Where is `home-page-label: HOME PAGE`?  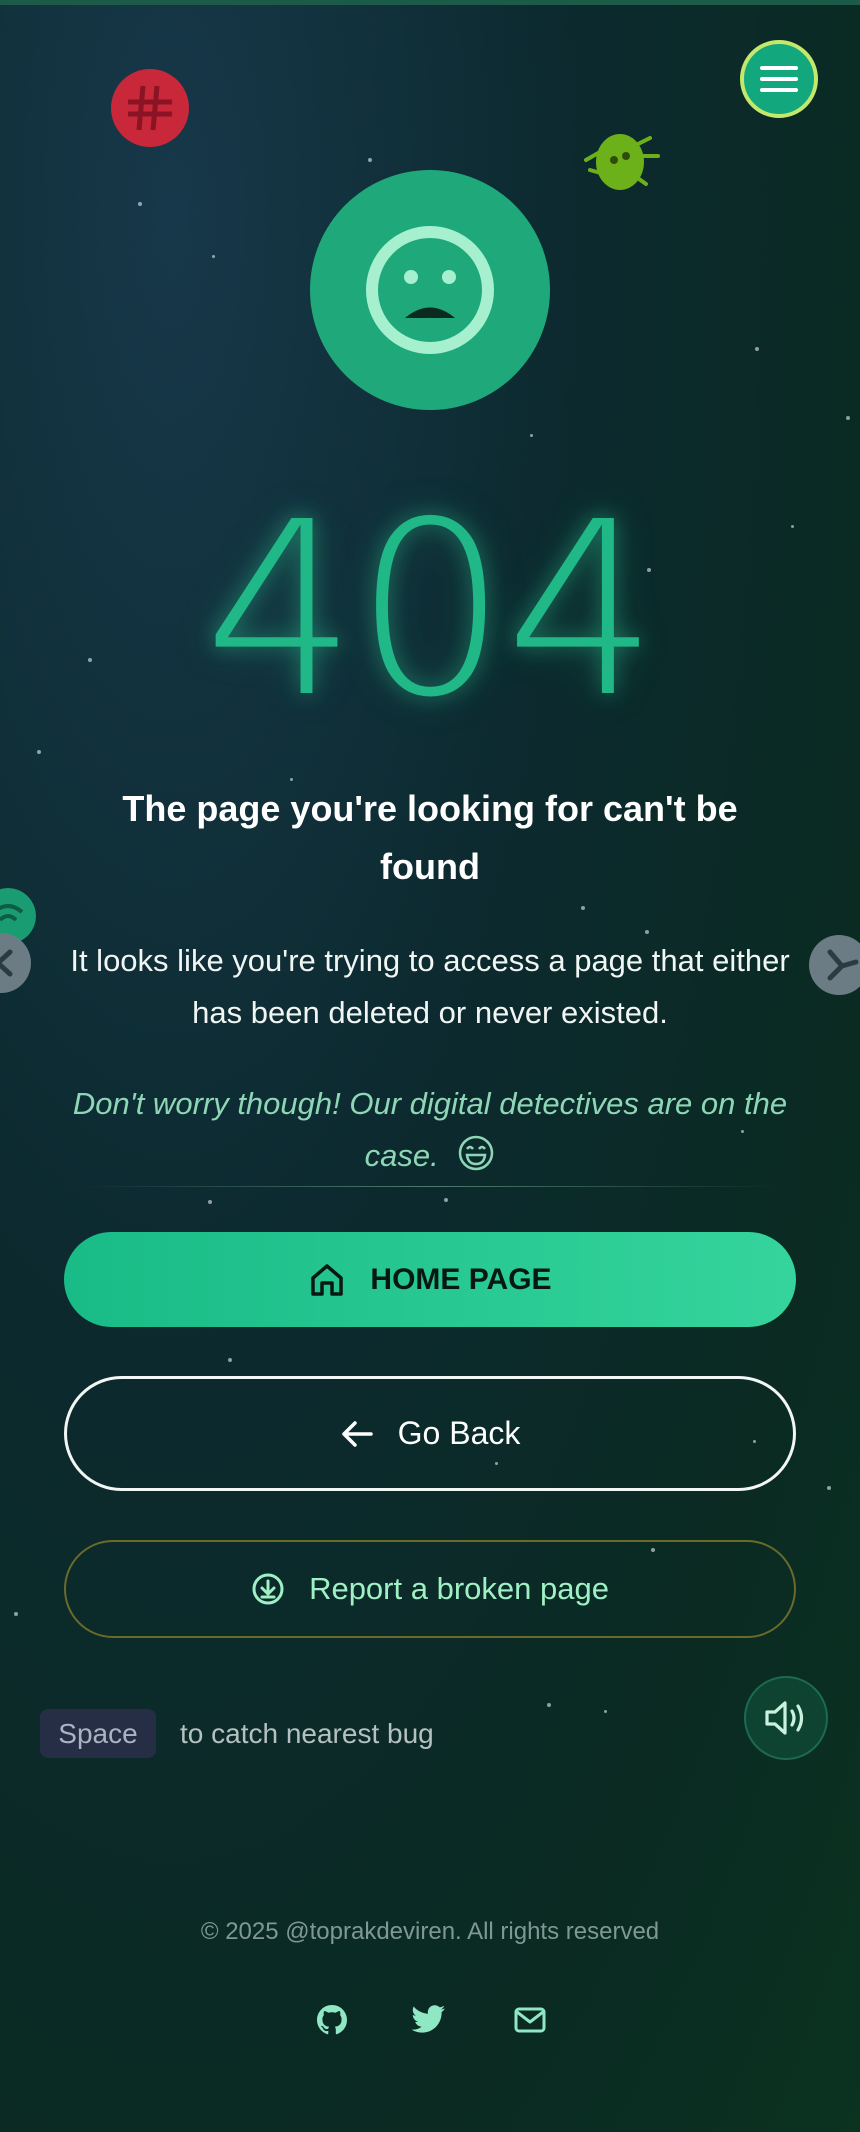
home-page-label: HOME PAGE is located at coordinates (461, 1279).